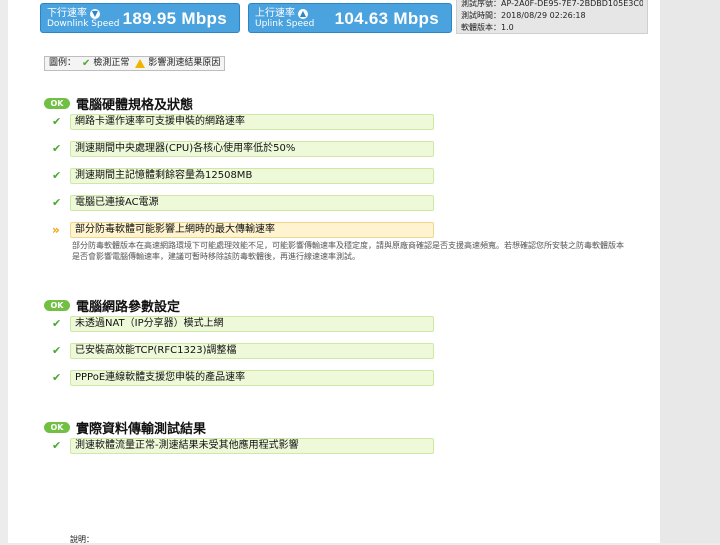  I want to click on section-hardware-title: OK 電腦硬體規格及狀態, so click(118, 103).